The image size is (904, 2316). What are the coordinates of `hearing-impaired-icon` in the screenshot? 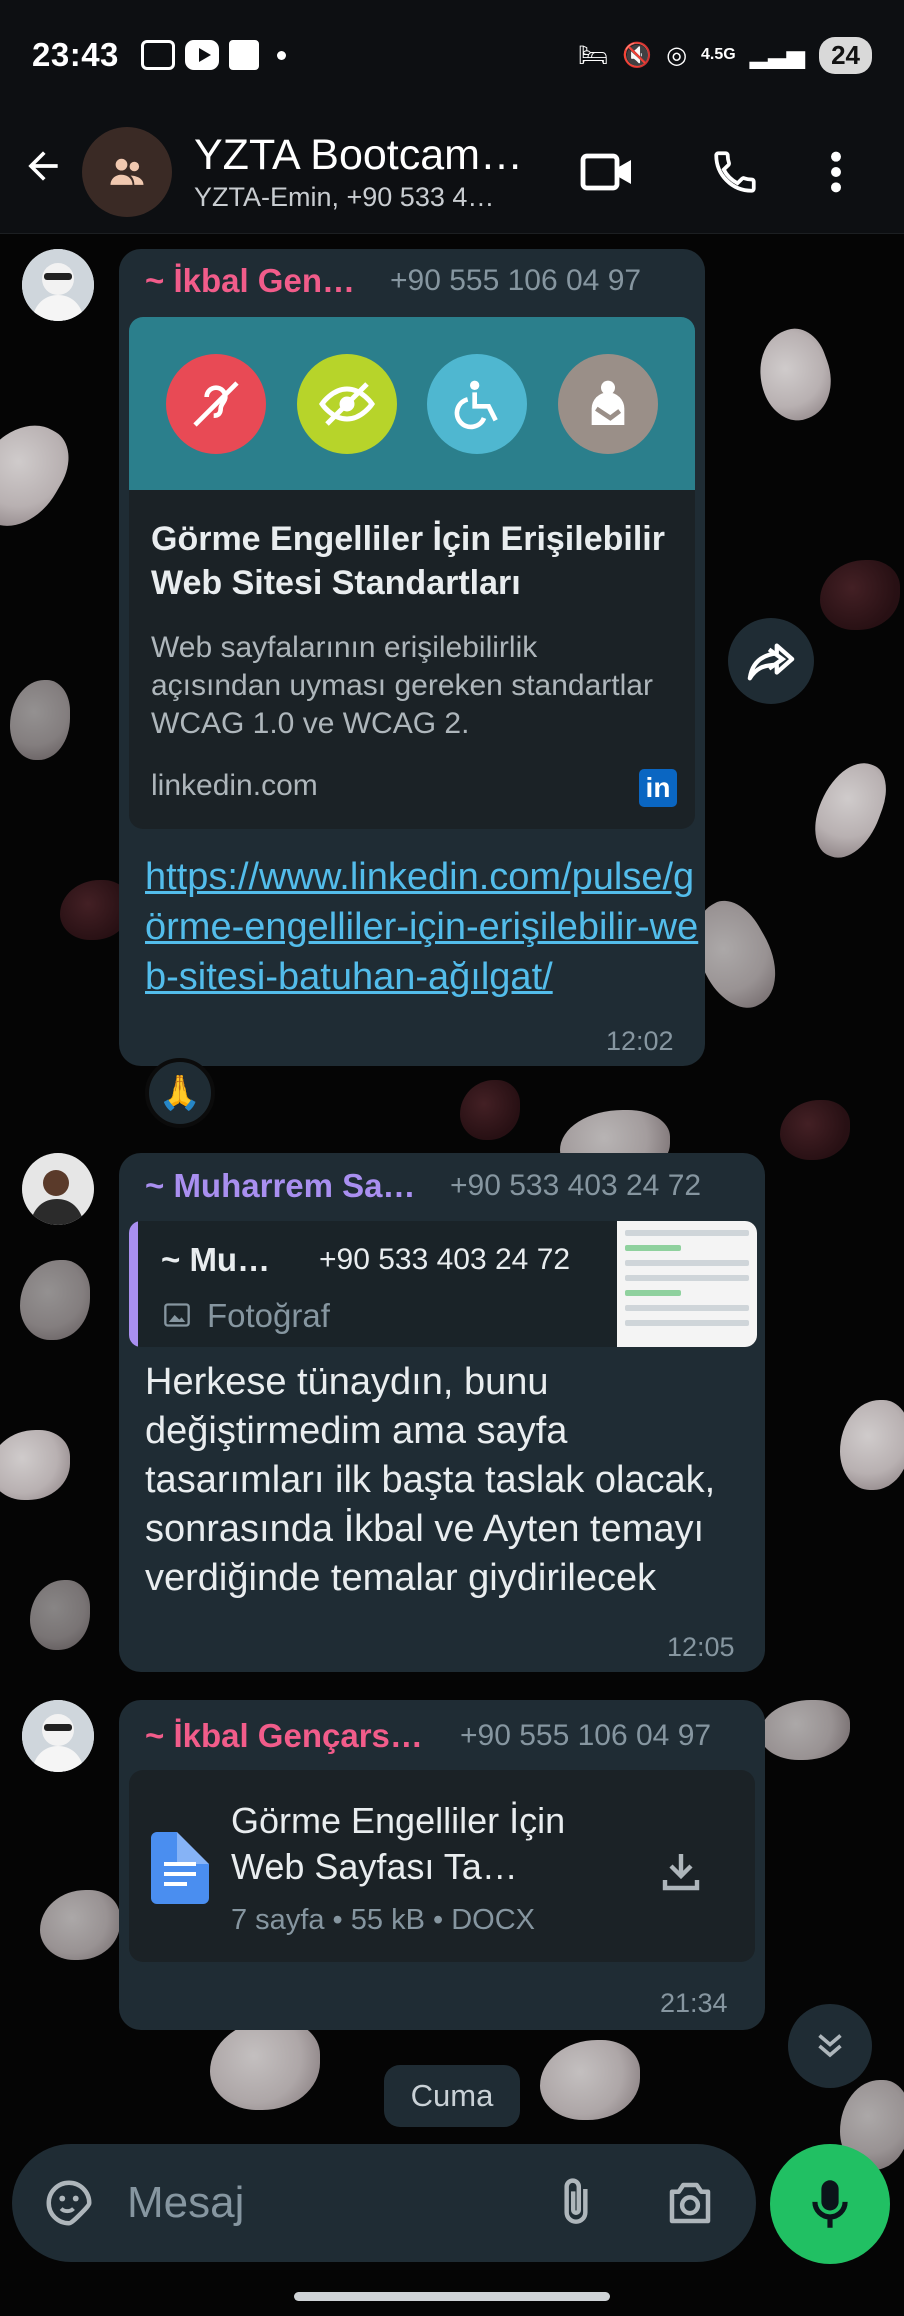 It's located at (216, 403).